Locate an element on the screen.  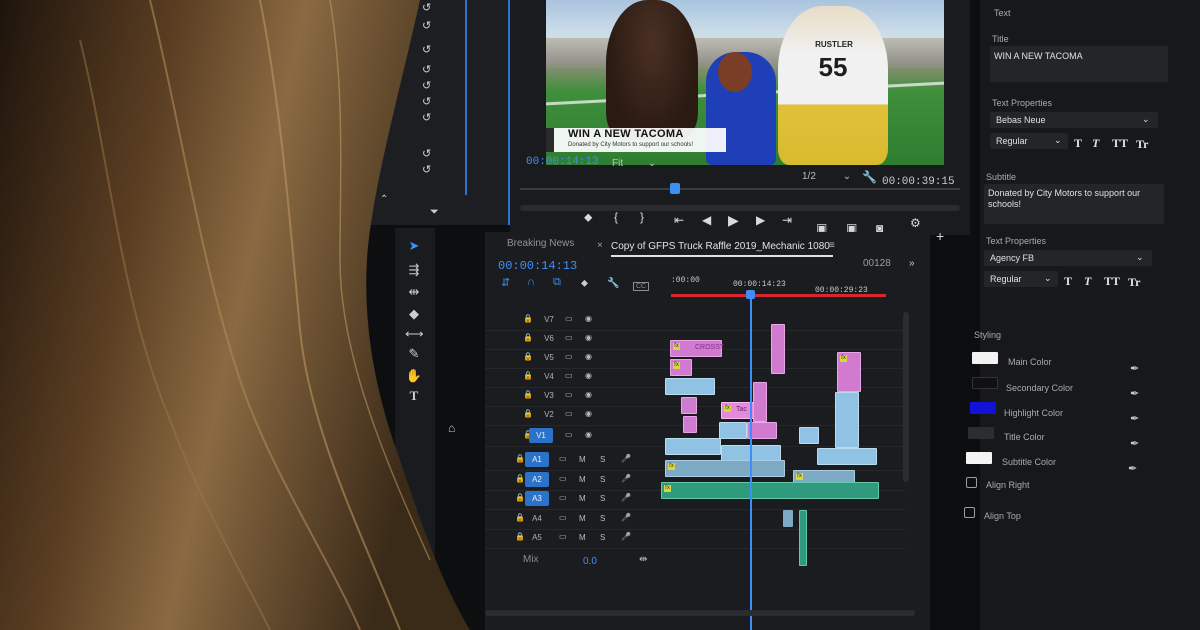
format-italic-button-2: T is located at coordinates (1087, 281).